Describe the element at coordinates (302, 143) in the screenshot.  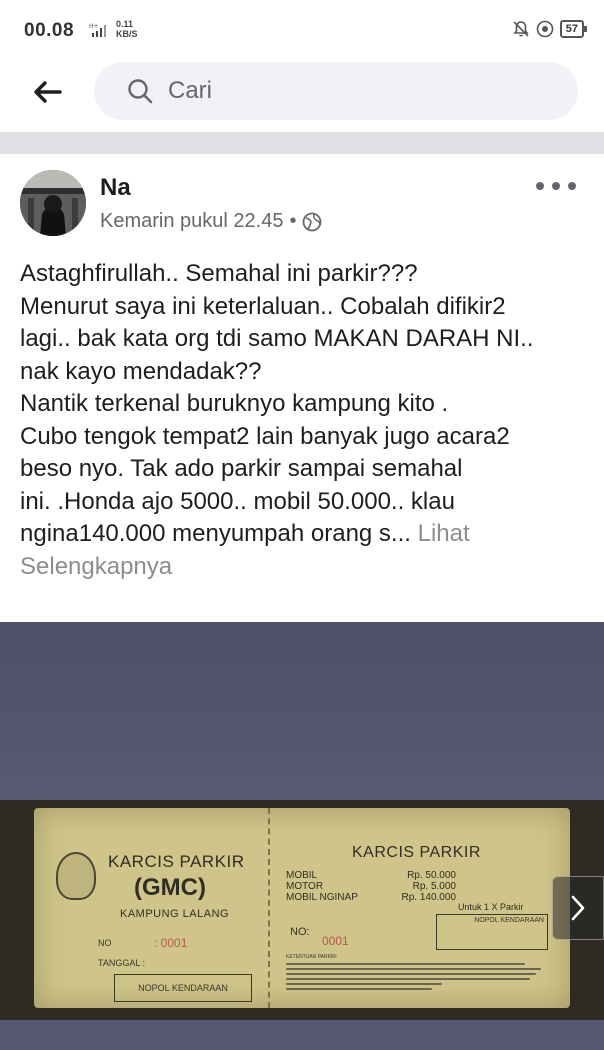
I see `section-divider` at that location.